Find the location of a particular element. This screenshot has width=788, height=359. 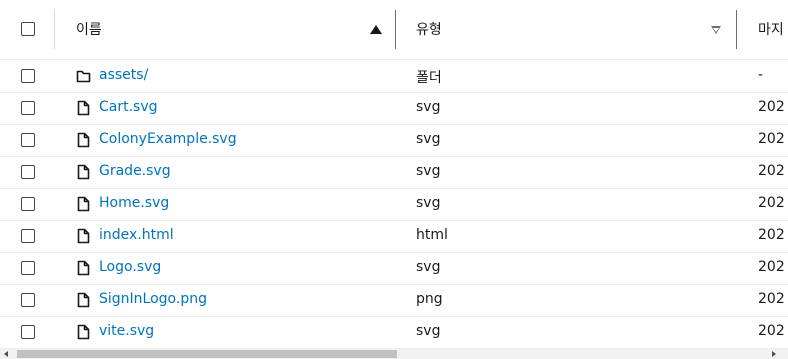

select-all-checkbox is located at coordinates (28, 29).